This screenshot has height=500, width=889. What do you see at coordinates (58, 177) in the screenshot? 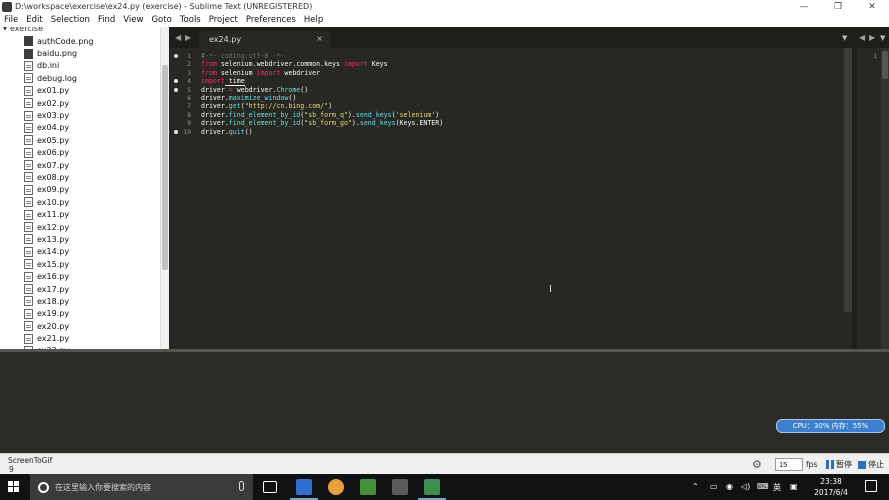
I see `sidebar-file-item: ex08.py` at bounding box center [58, 177].